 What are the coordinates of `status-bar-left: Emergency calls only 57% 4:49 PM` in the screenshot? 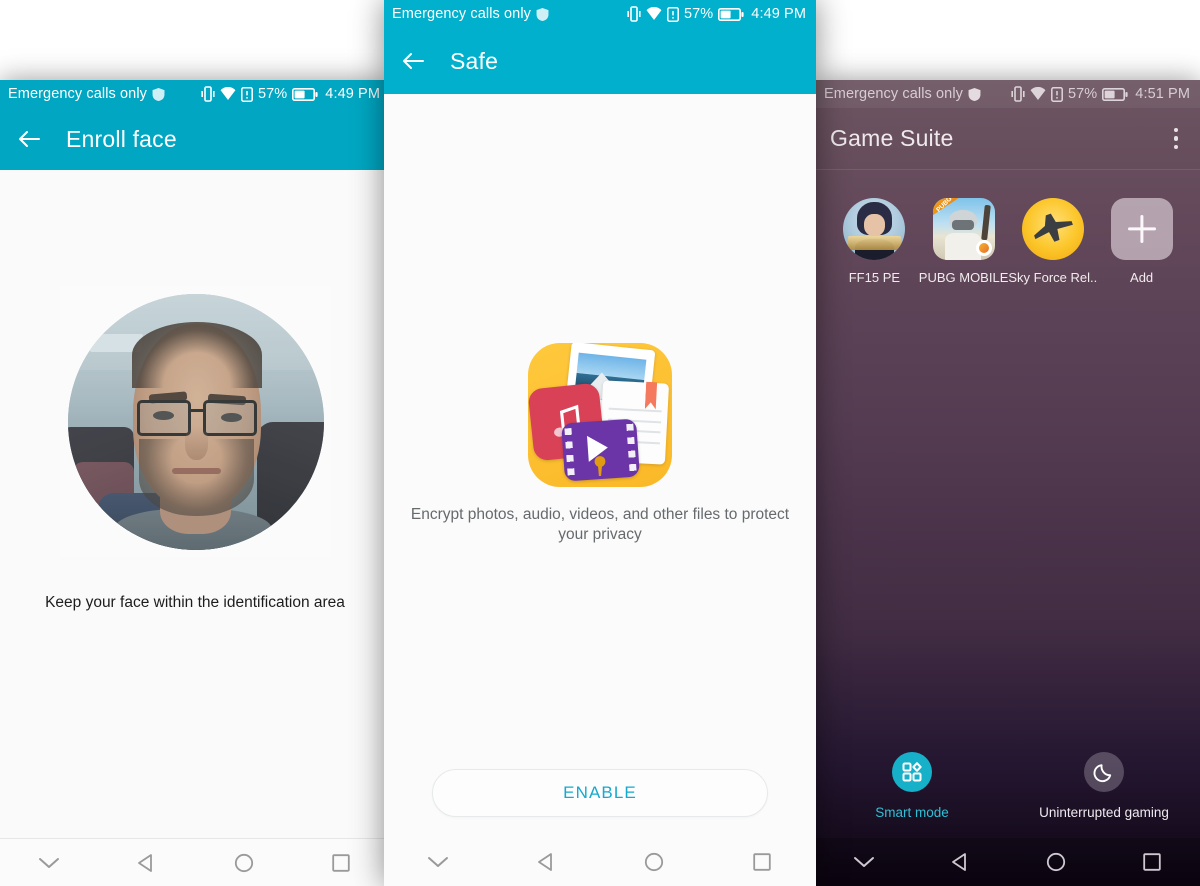 It's located at (195, 94).